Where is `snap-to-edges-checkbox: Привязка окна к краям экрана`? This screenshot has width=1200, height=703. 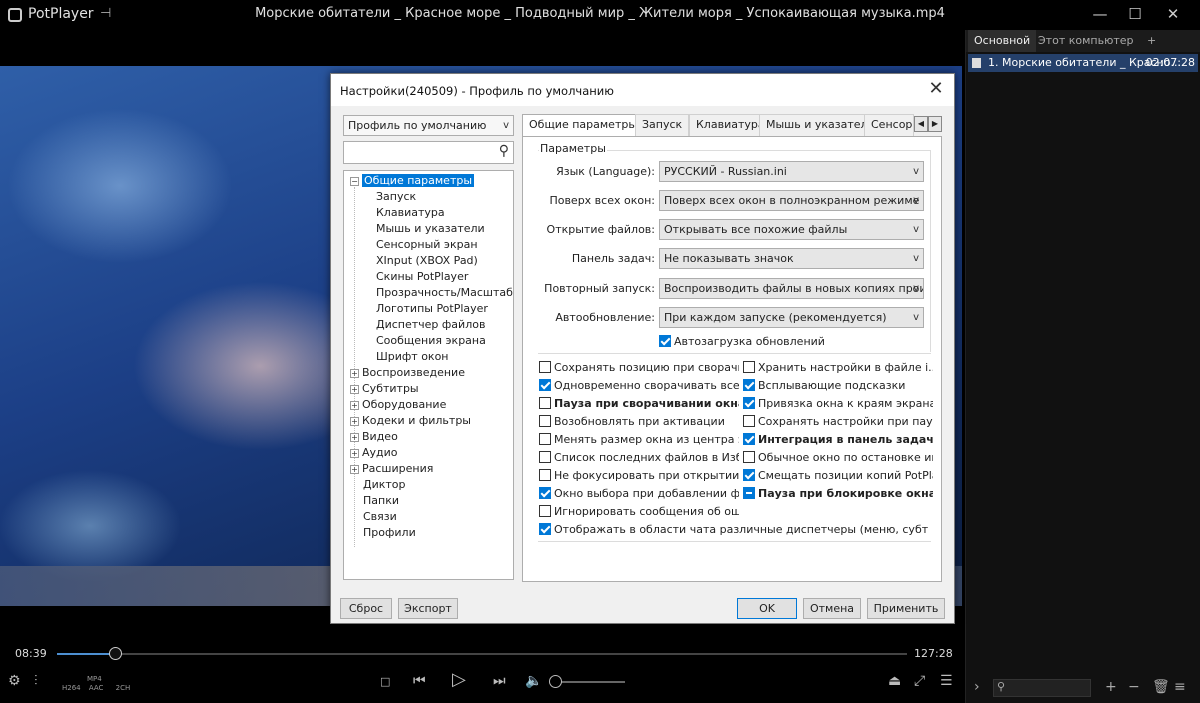
snap-to-edges-checkbox: Привязка окна к краям экрана is located at coordinates (838, 404).